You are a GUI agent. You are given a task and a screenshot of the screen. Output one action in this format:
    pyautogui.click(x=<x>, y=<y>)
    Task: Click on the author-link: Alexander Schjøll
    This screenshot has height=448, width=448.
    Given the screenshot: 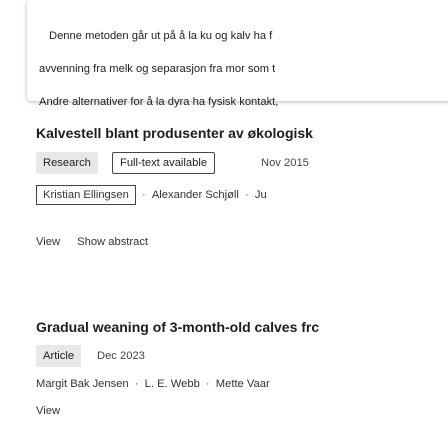 What is the action you would take?
    pyautogui.click(x=195, y=195)
    